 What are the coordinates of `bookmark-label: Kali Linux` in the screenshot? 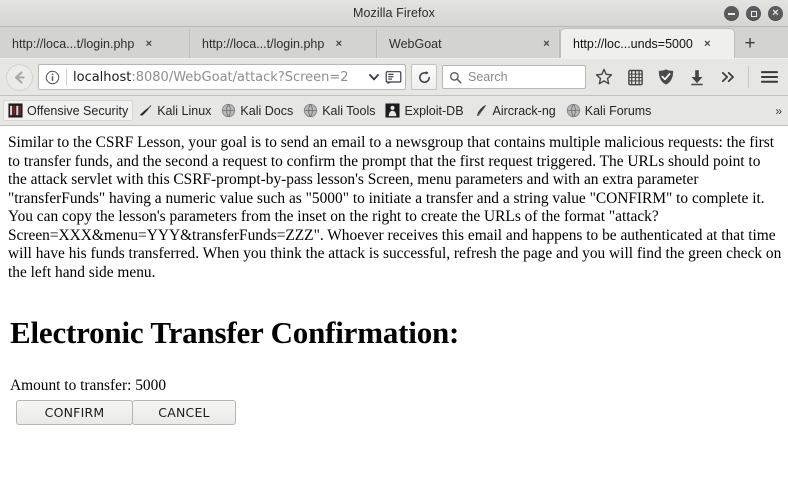 It's located at (184, 110).